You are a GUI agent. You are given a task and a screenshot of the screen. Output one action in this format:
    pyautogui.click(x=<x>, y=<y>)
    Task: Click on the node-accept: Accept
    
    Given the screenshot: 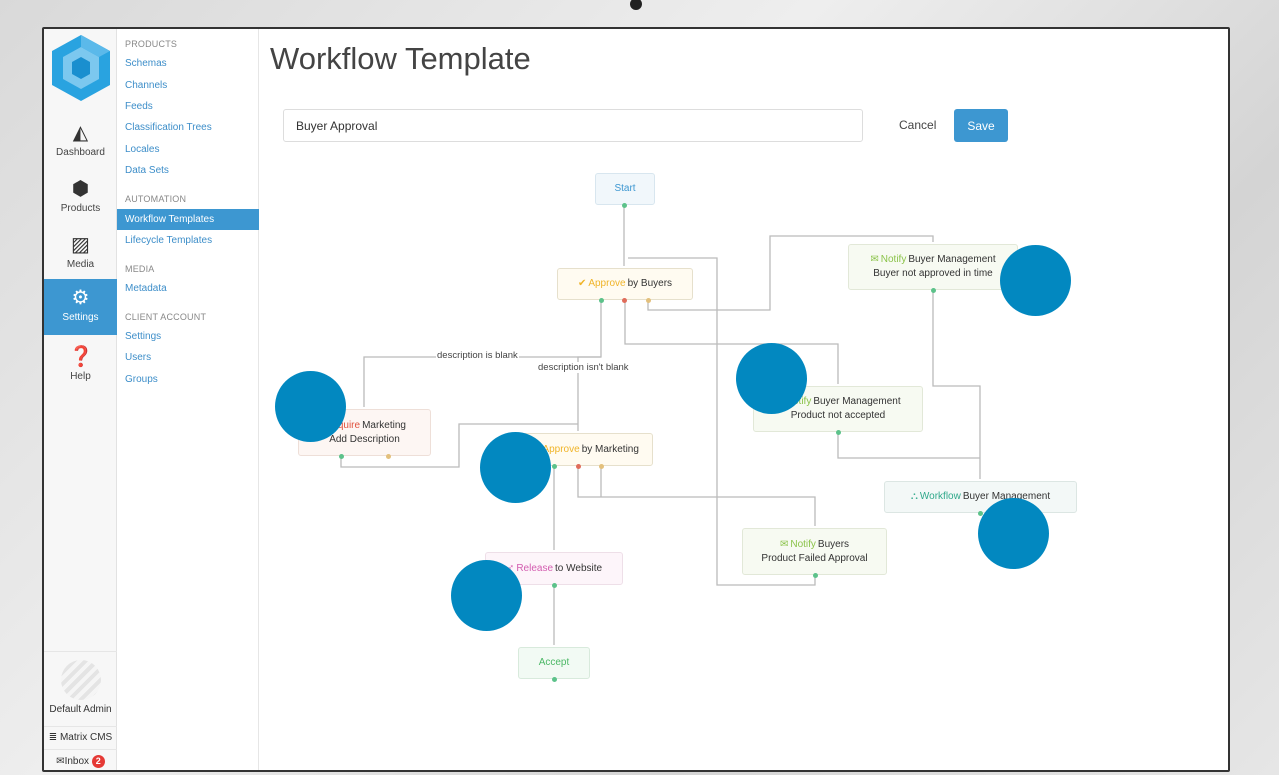 What is the action you would take?
    pyautogui.click(x=554, y=663)
    